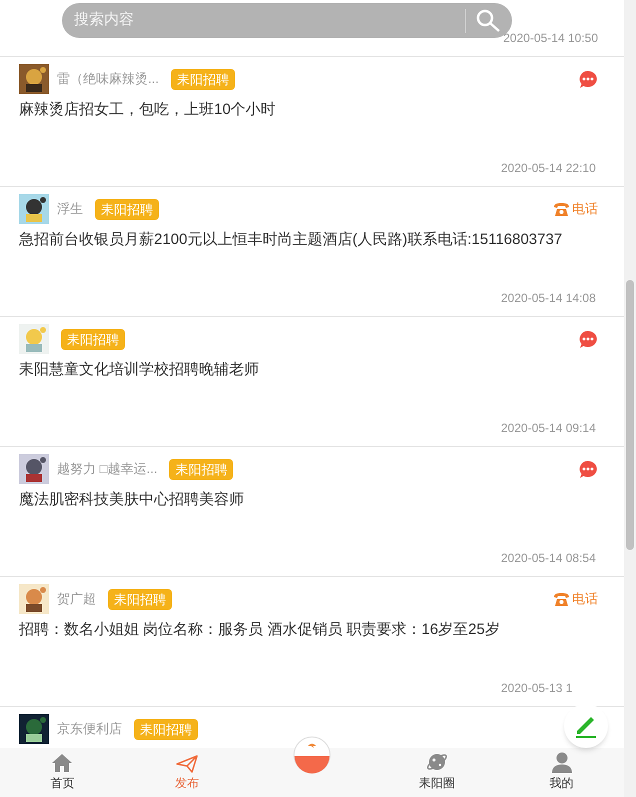 Image resolution: width=636 pixels, height=797 pixels. I want to click on tab-item: 首页, so click(62, 772).